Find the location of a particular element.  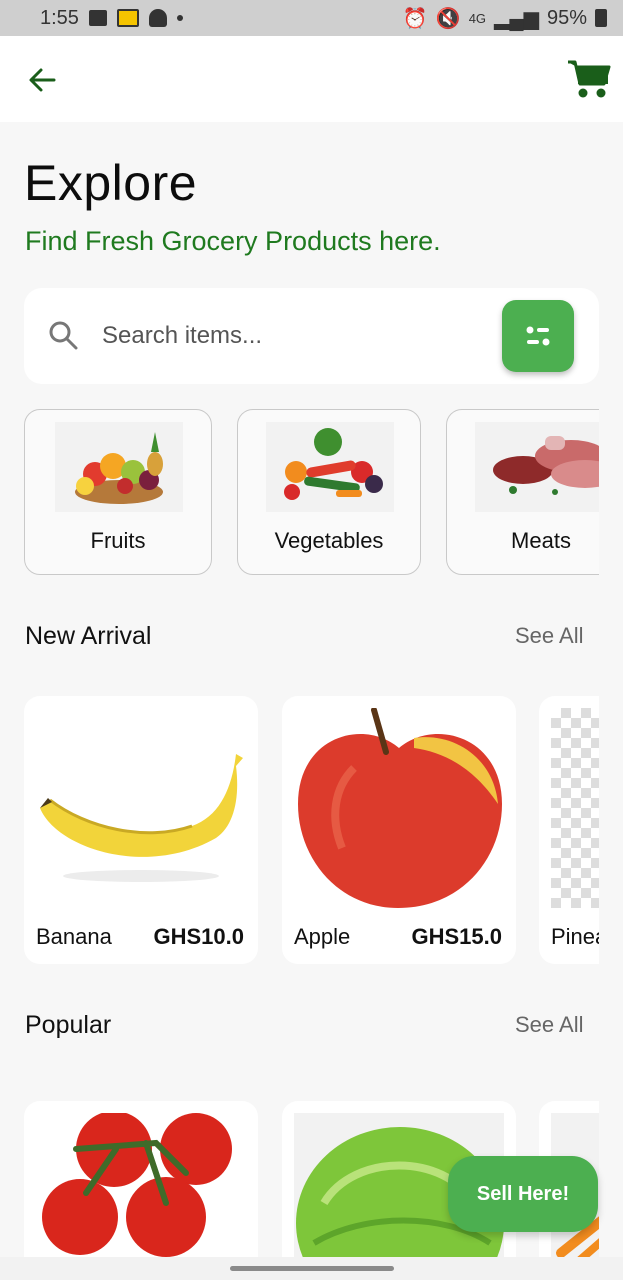

vegetables-image is located at coordinates (330, 467).